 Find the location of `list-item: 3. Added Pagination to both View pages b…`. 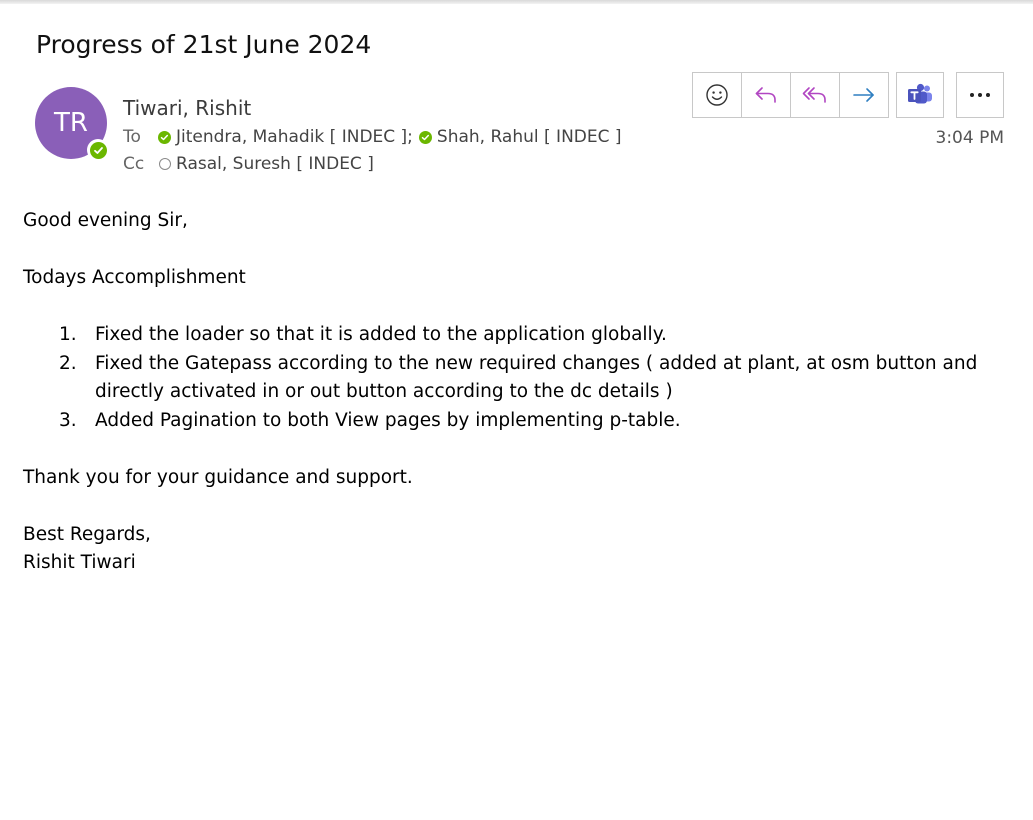

list-item: 3. Added Pagination to both View pages b… is located at coordinates (370, 420).